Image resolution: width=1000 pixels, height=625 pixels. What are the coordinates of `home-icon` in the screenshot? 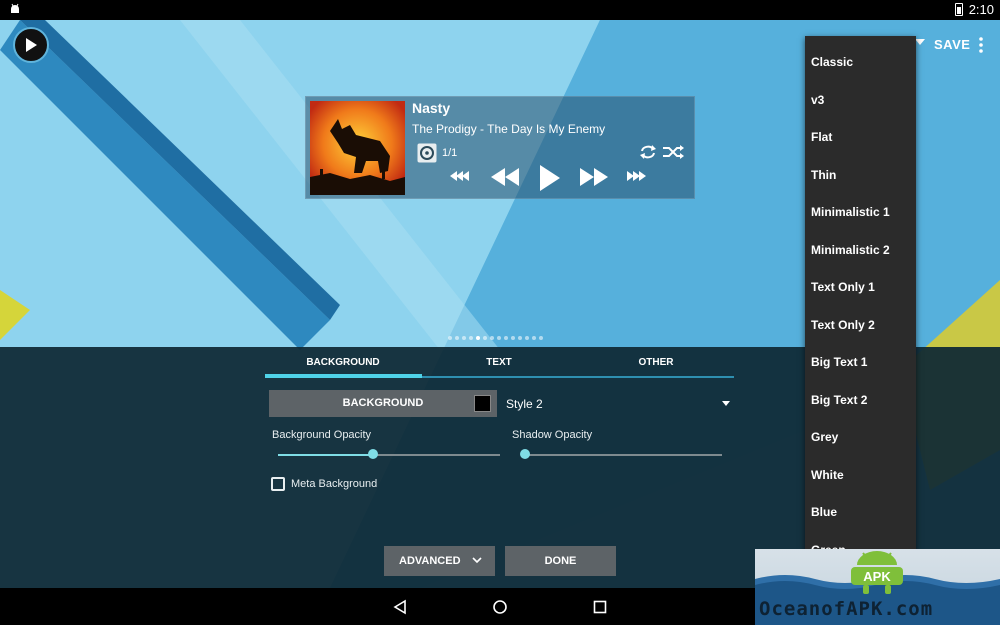 It's located at (500, 607).